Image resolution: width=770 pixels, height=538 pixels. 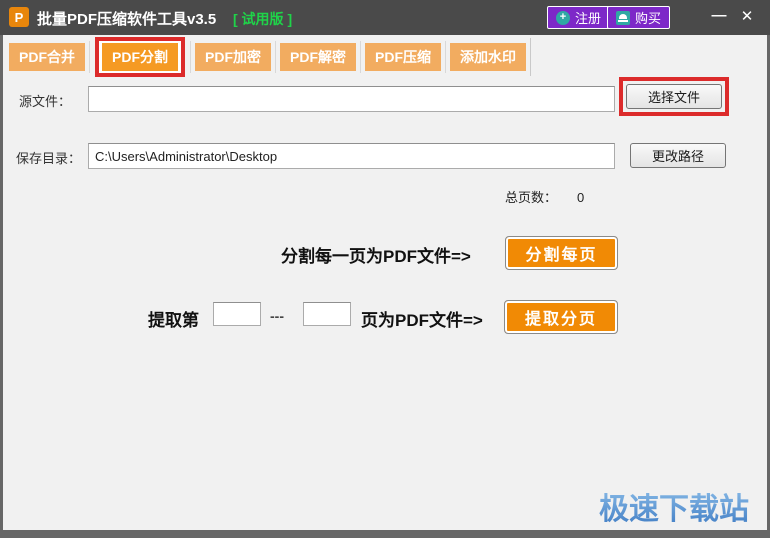 What do you see at coordinates (45, 101) in the screenshot?
I see `source-file-label: 源文件：` at bounding box center [45, 101].